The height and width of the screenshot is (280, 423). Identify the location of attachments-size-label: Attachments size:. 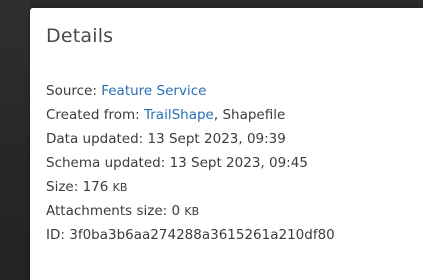
(107, 211).